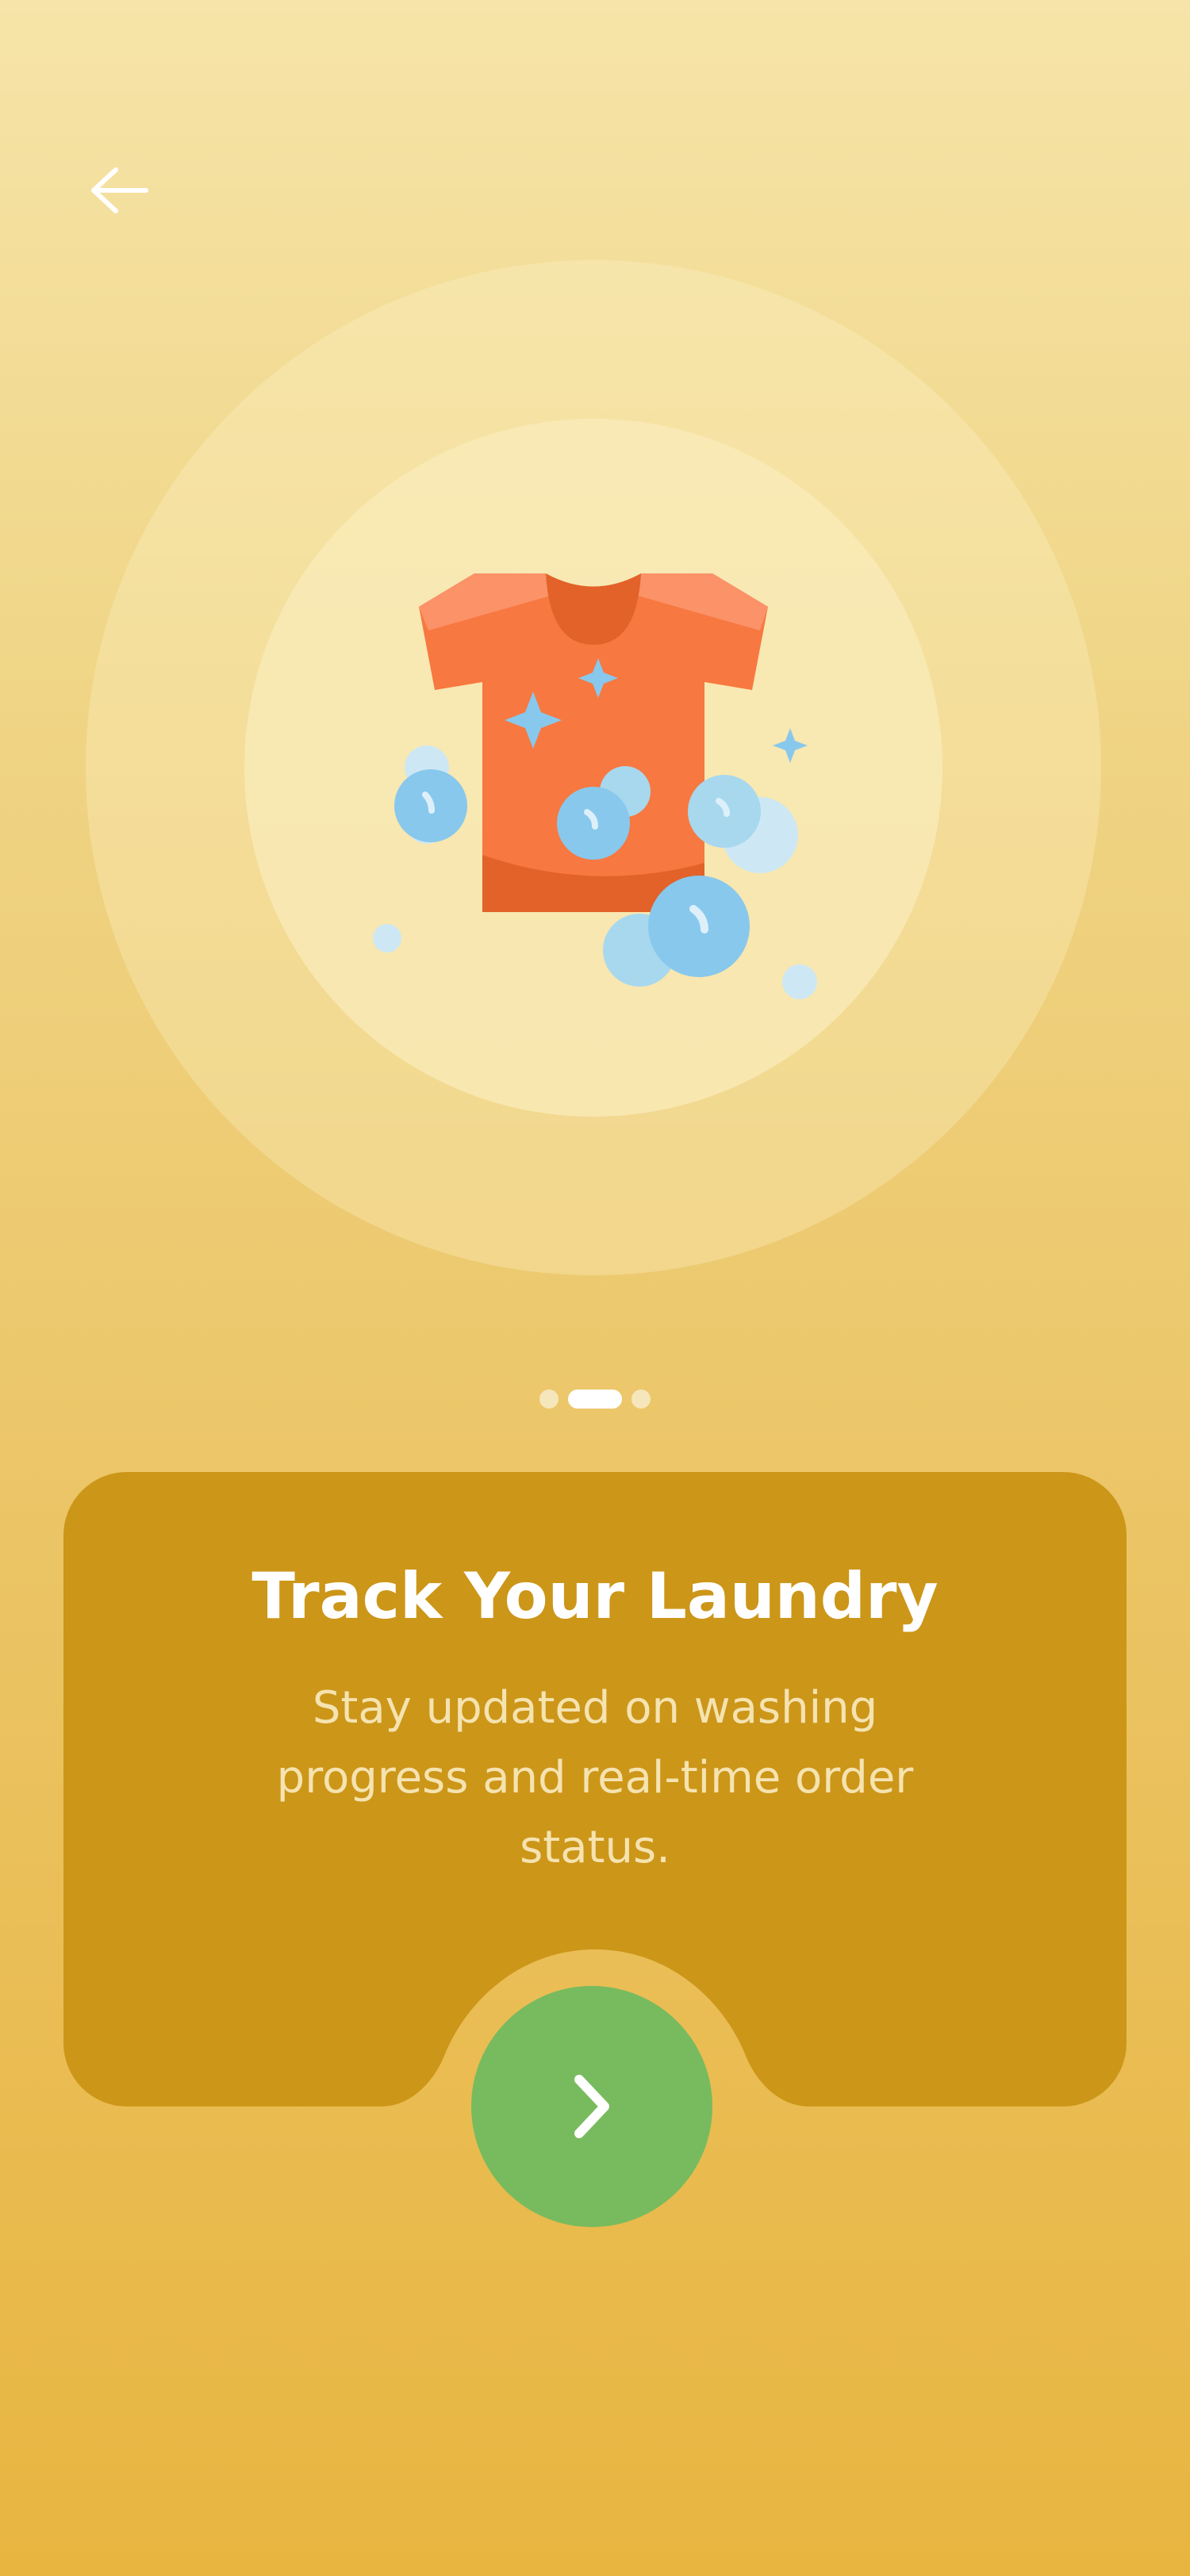 This screenshot has width=1190, height=2576. I want to click on next-button, so click(591, 2107).